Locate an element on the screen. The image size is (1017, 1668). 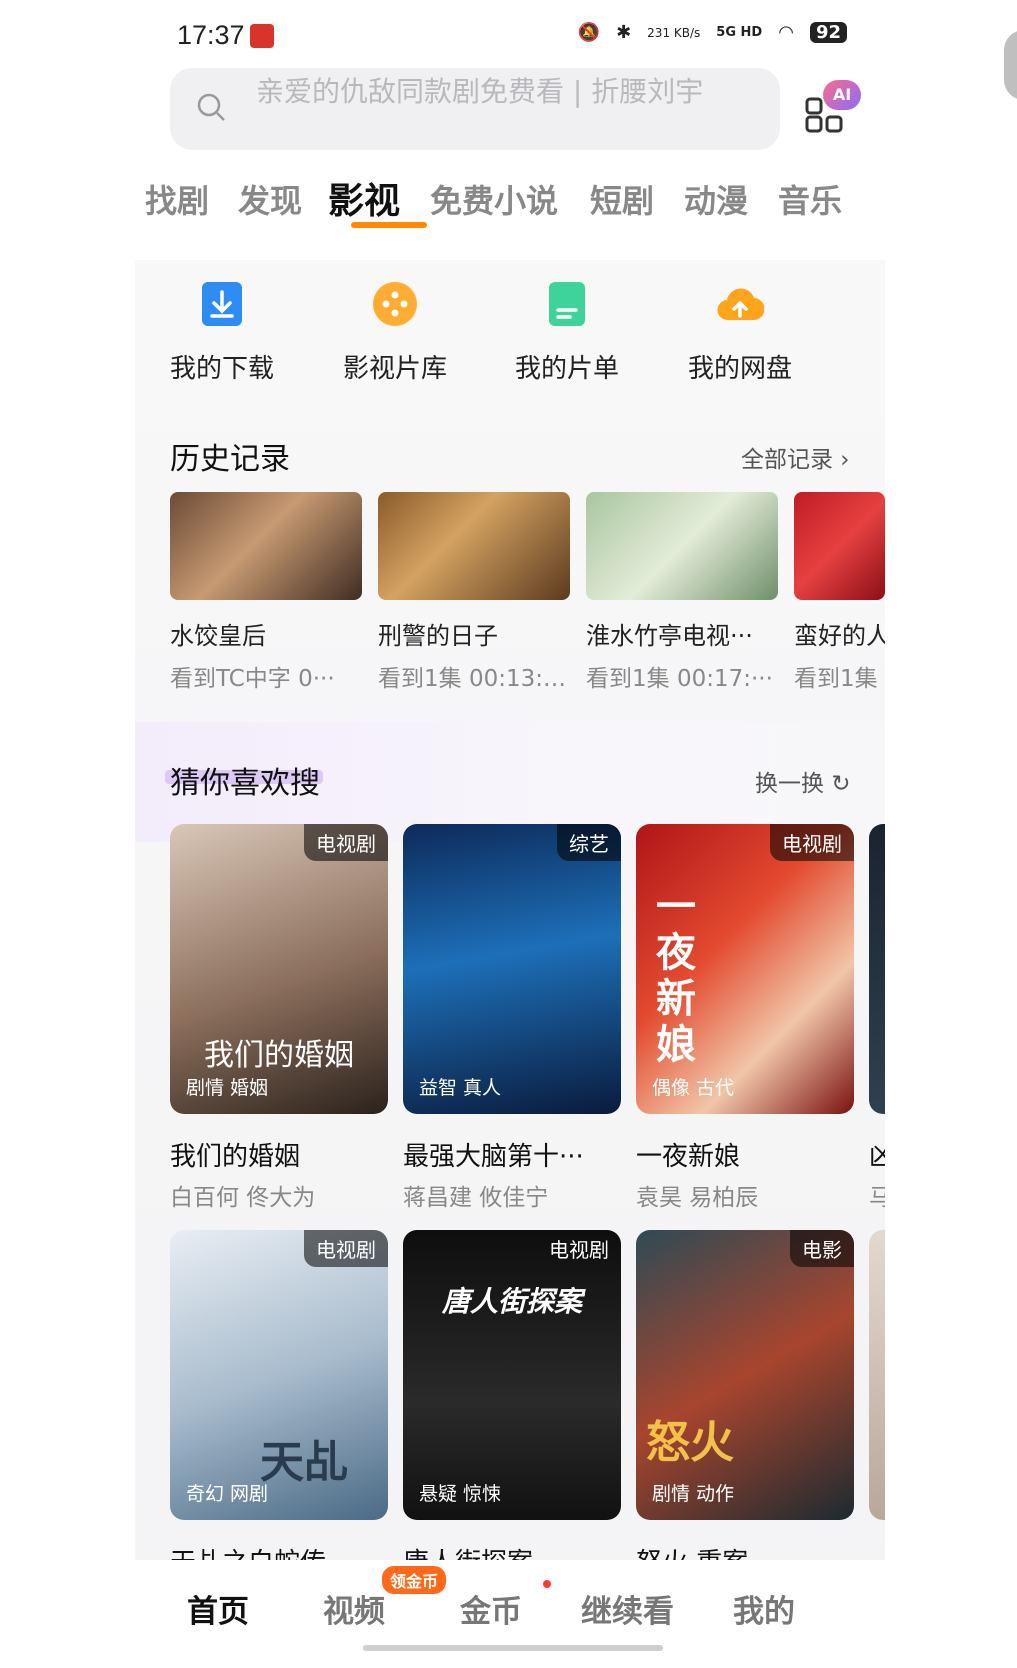
poster-card: 电视剧 我们的婚姻 剧情 婚姻 is located at coordinates (279, 969).